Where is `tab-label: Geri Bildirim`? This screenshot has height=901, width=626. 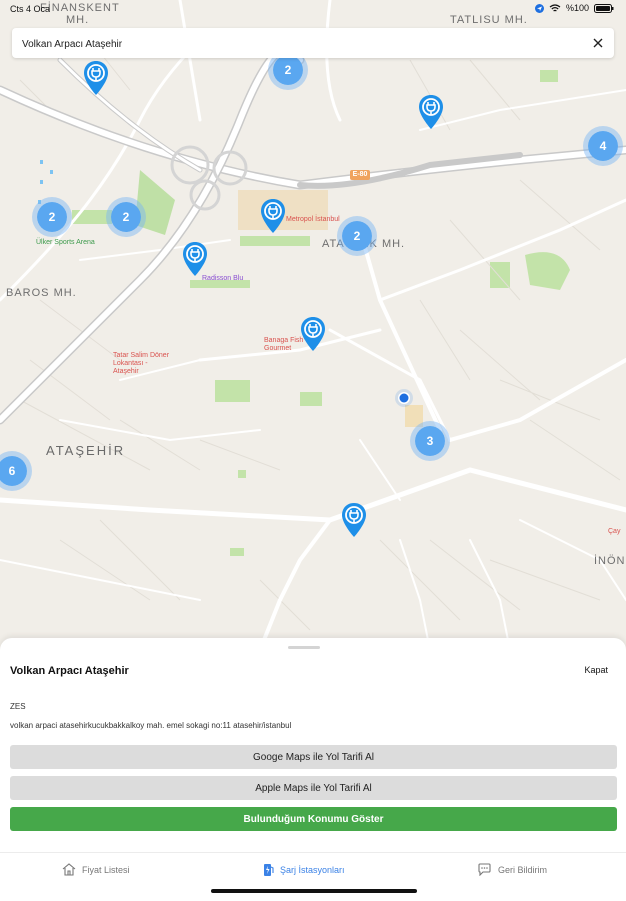 tab-label: Geri Bildirim is located at coordinates (523, 869).